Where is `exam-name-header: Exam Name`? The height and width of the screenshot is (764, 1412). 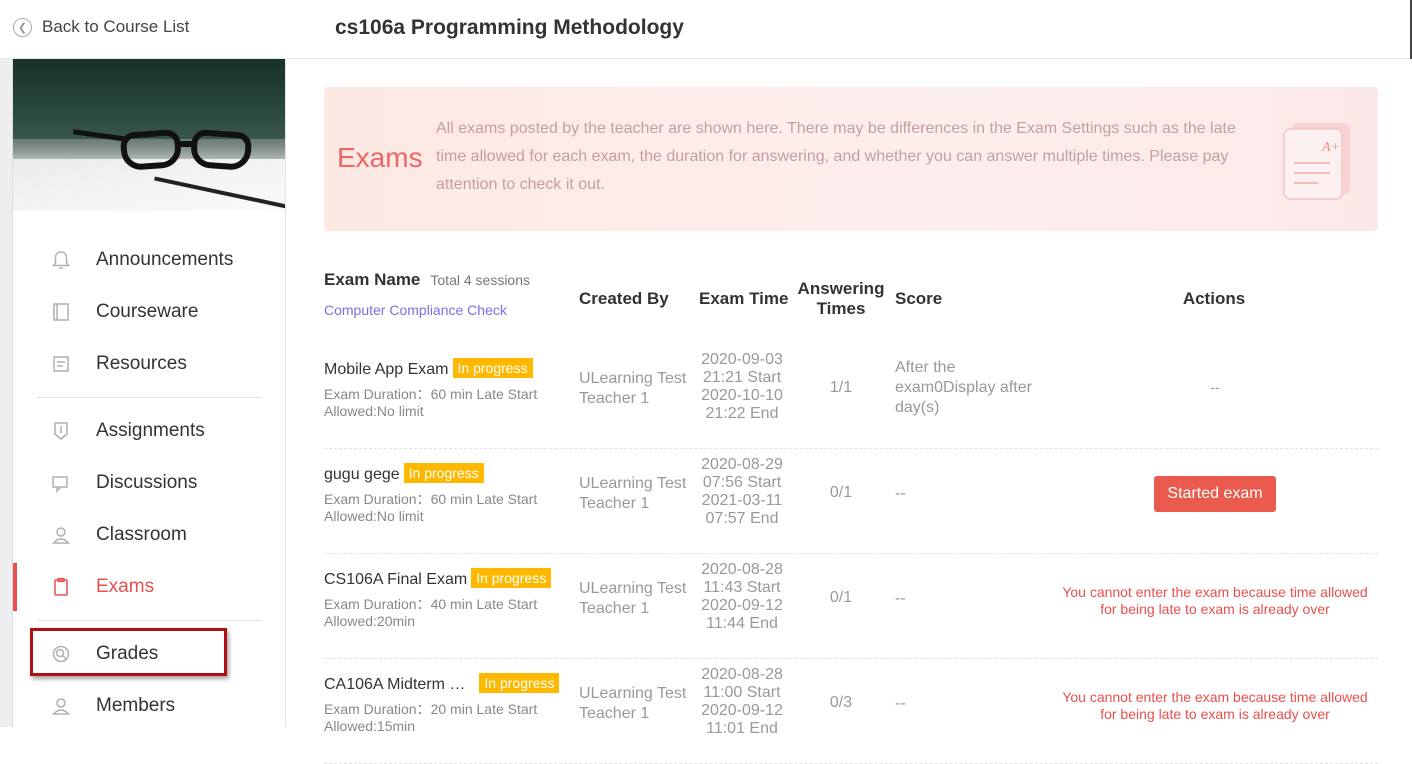 exam-name-header: Exam Name is located at coordinates (372, 279).